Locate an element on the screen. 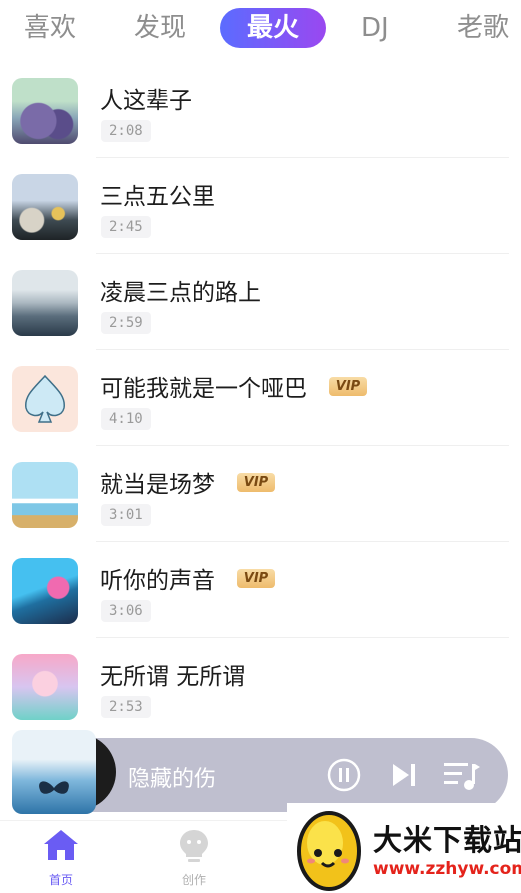  now-playing-title: 隐藏的伤 is located at coordinates (172, 779).